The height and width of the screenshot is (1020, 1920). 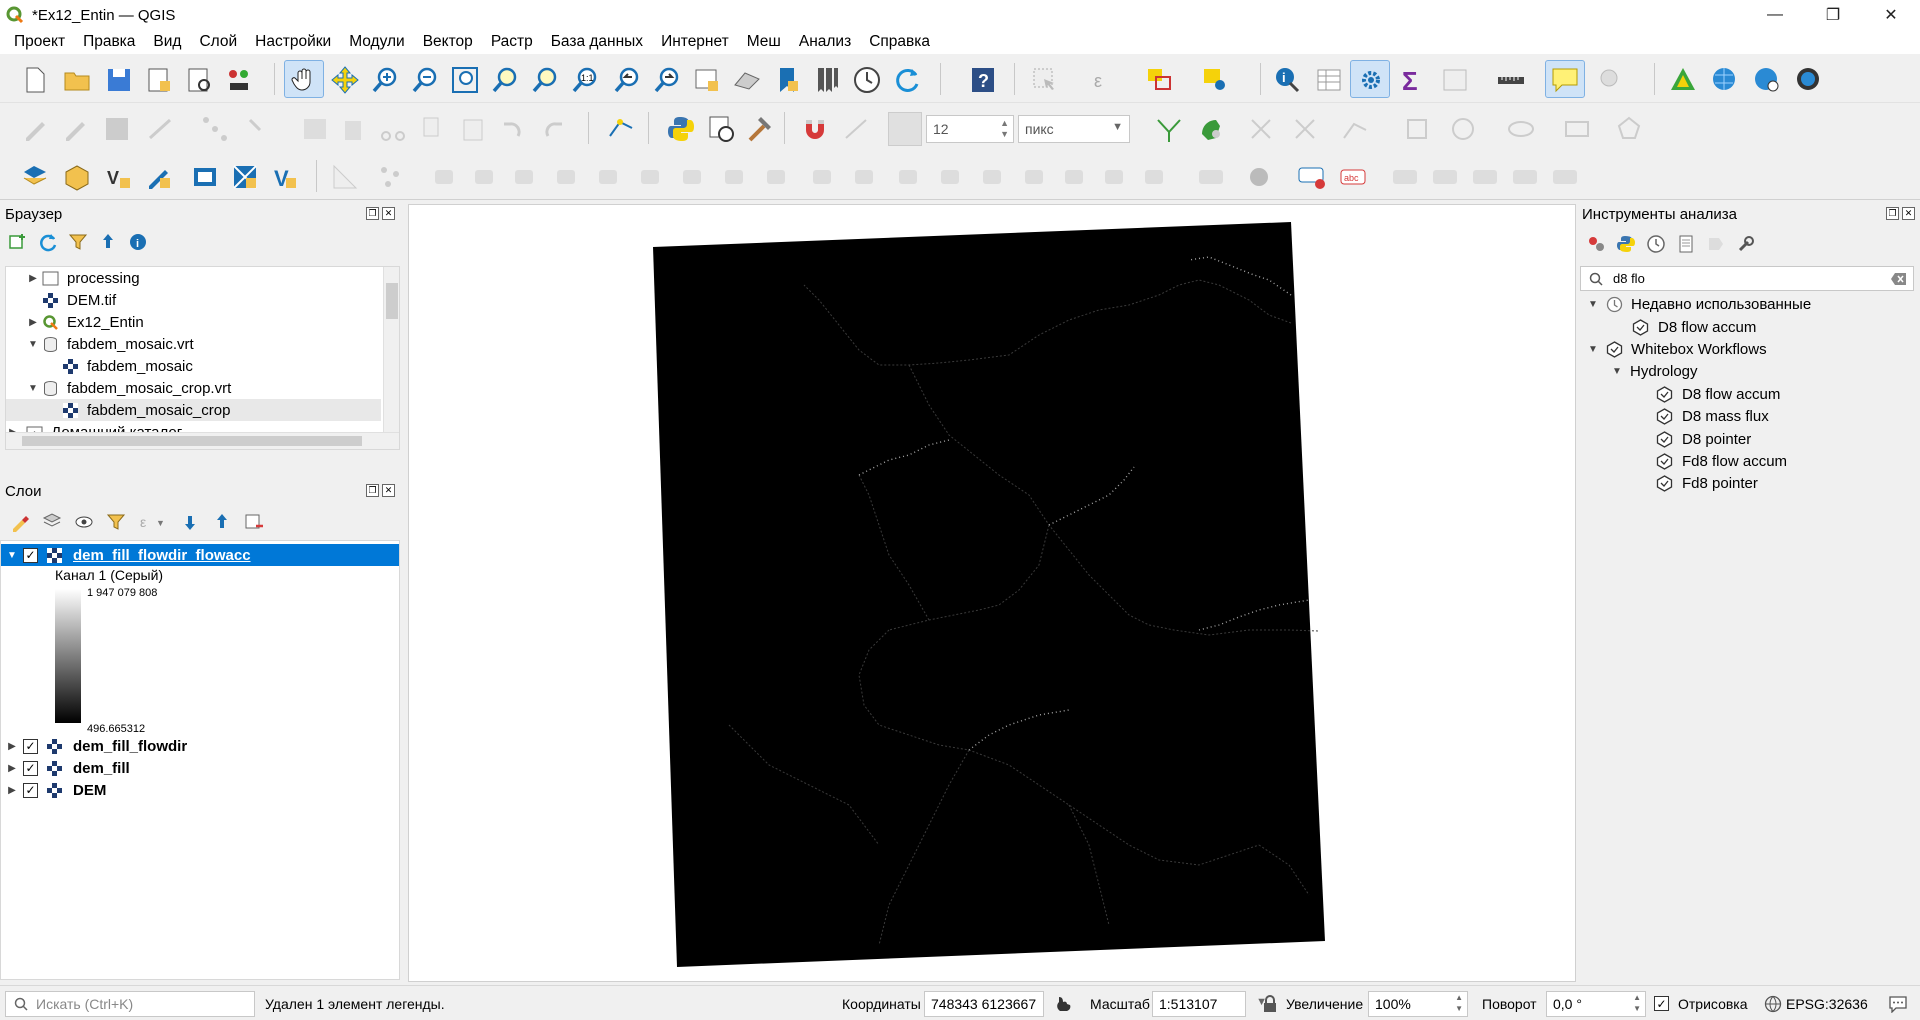 I want to click on edit-in-place-icon, so click(x=1716, y=244).